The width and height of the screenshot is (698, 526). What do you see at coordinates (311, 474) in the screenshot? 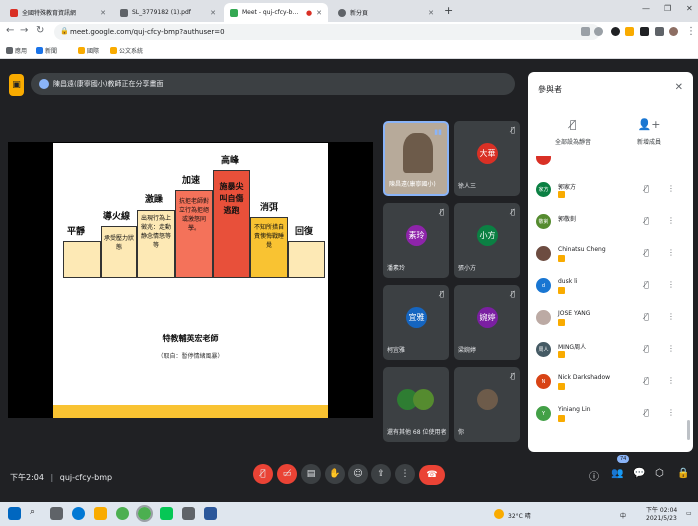
I see `captions-button: ▤` at bounding box center [311, 474].